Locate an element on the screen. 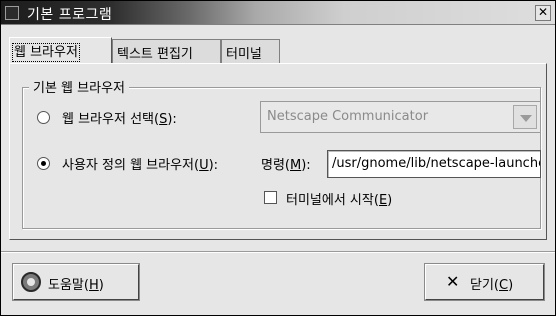 This screenshot has width=556, height=316. browser-combo: Netscape Communicator is located at coordinates (400, 117).